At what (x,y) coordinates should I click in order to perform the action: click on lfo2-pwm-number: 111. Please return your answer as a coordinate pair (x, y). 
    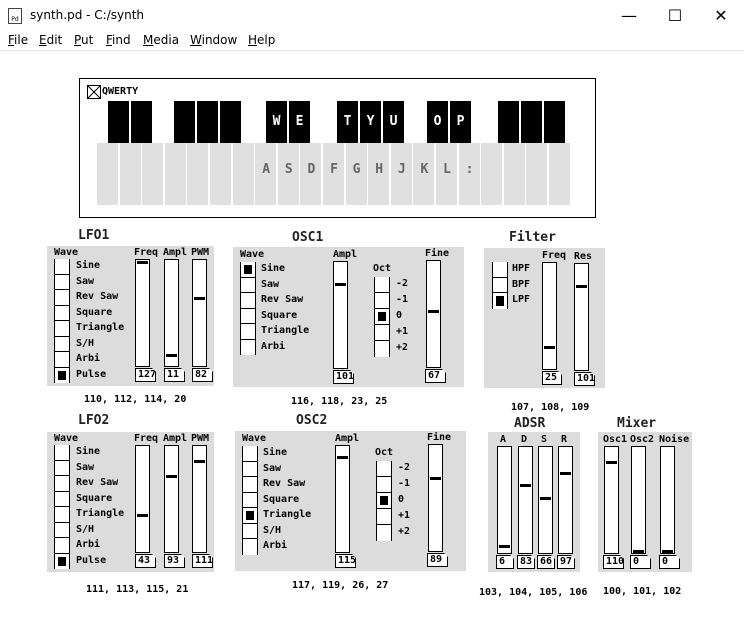
    Looking at the image, I should click on (202, 561).